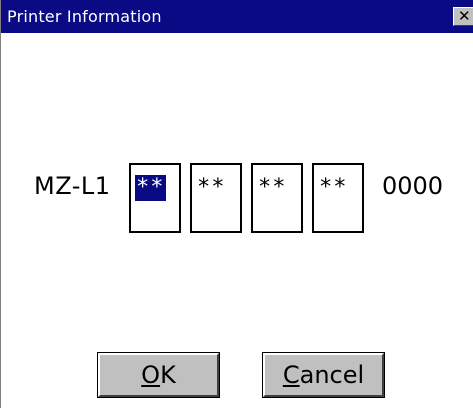 Image resolution: width=473 pixels, height=408 pixels. I want to click on serial-suffix-label: 0000, so click(413, 186).